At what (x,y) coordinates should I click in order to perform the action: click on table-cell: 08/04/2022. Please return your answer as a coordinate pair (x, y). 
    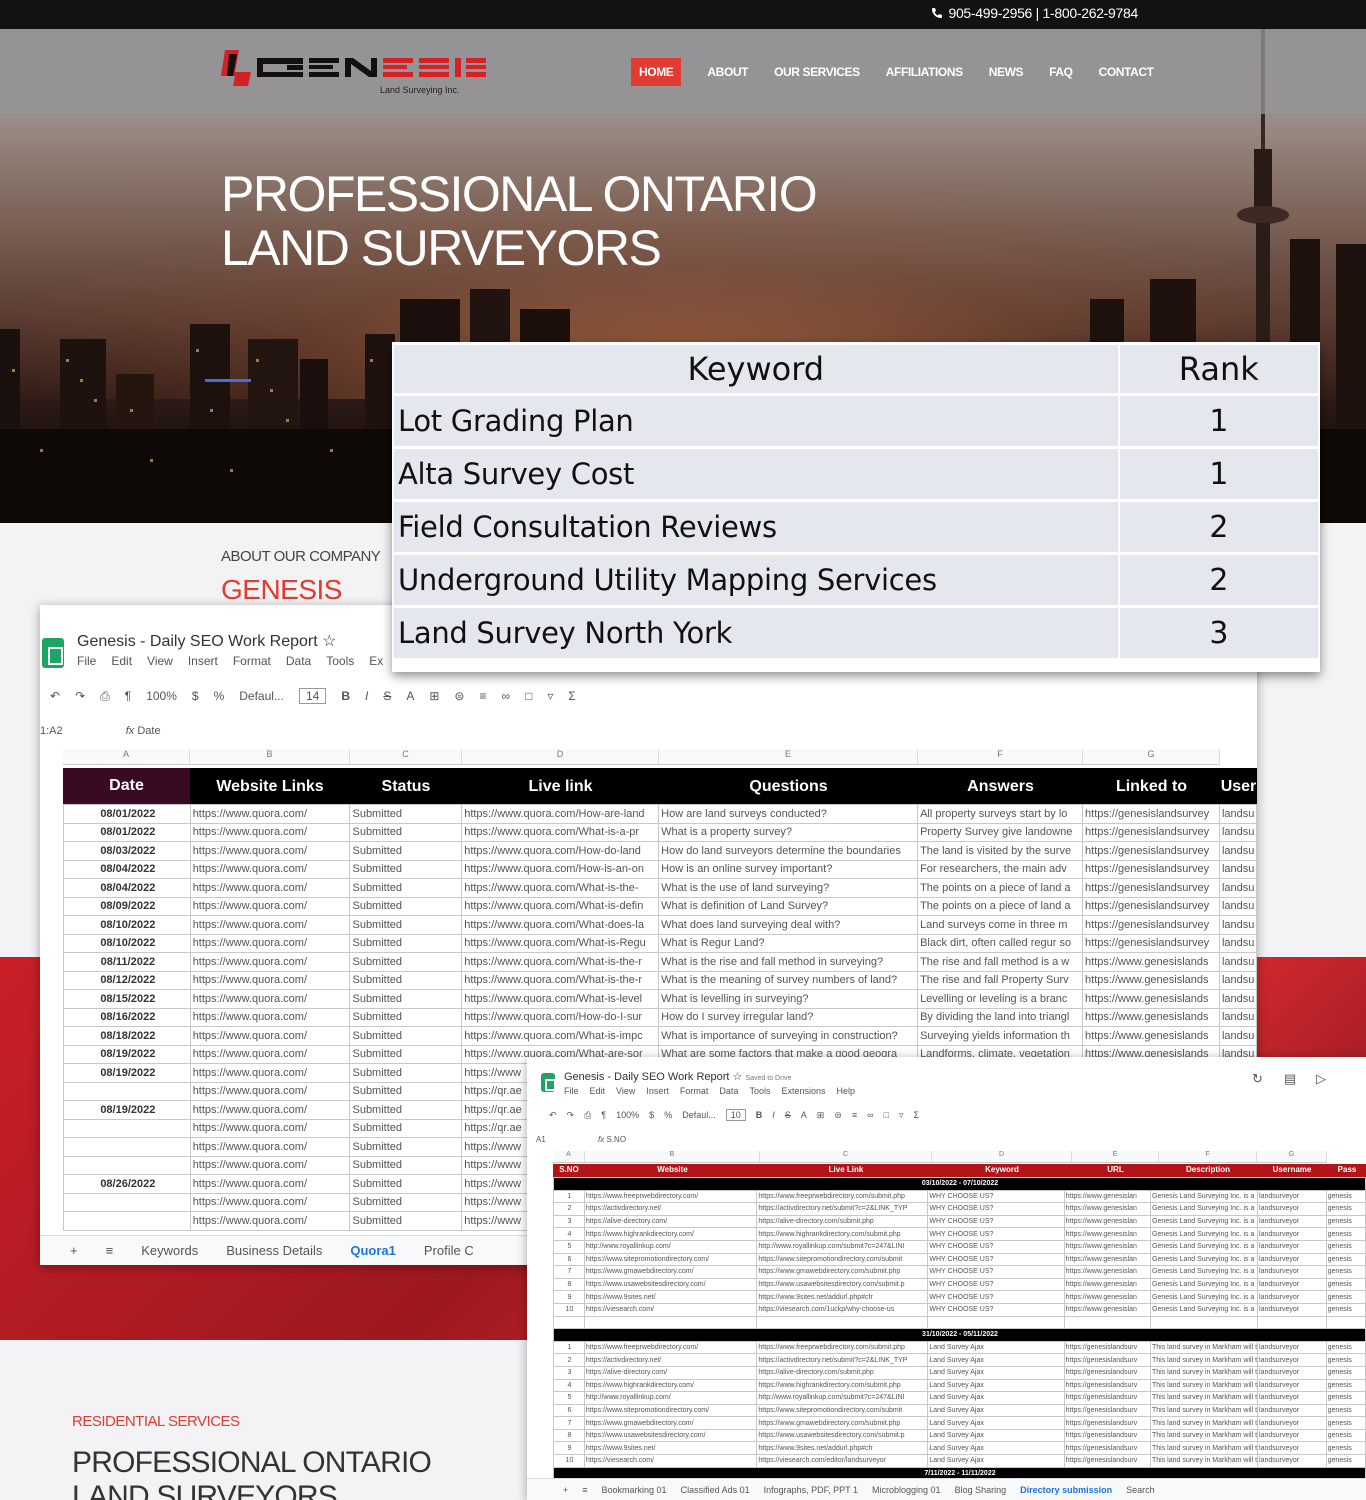
    Looking at the image, I should click on (127, 869).